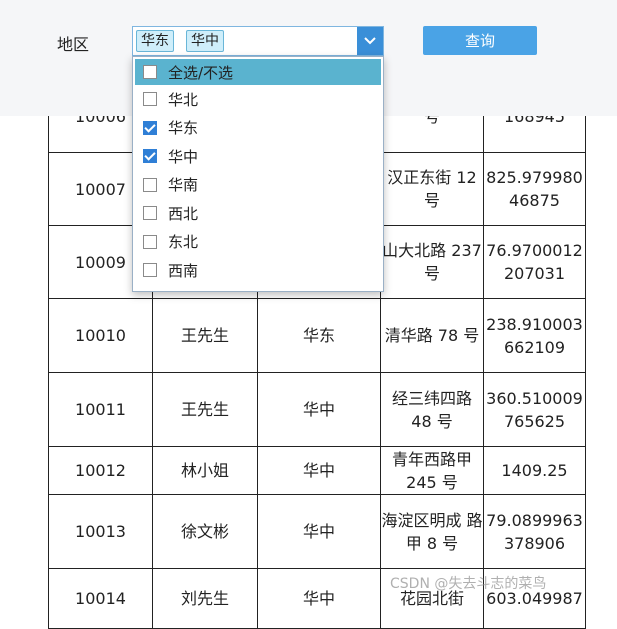 This screenshot has width=617, height=629. I want to click on cell-address: 海淀区明成 路甲 8 号, so click(432, 531).